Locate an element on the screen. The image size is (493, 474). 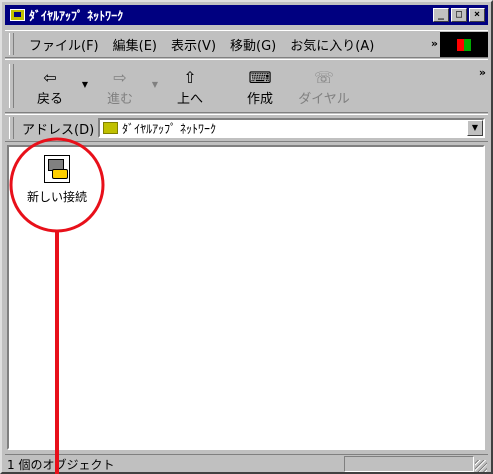
address-dropdown-button: ▼ is located at coordinates (475, 128).